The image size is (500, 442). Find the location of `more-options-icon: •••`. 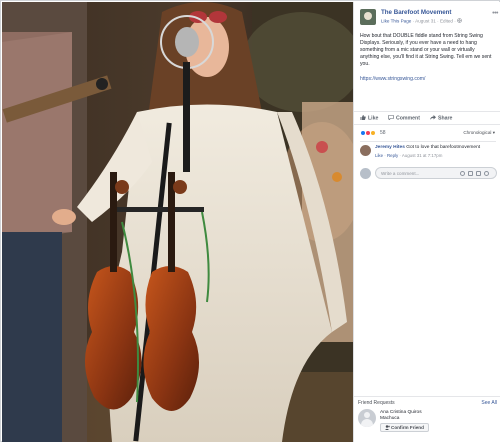

more-options-icon: ••• is located at coordinates (495, 13).